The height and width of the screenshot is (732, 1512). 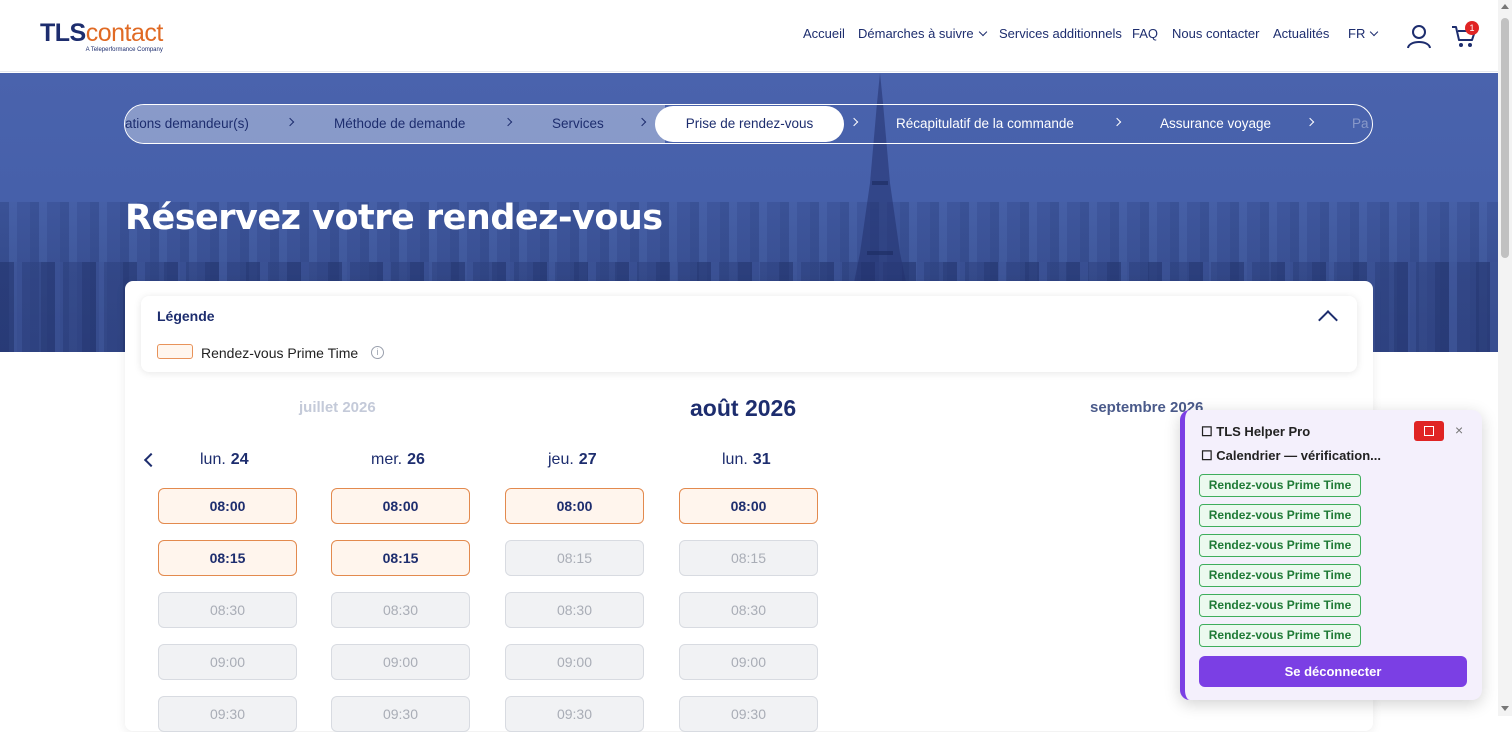 I want to click on scroll-down-arrow-icon, so click(x=1505, y=708).